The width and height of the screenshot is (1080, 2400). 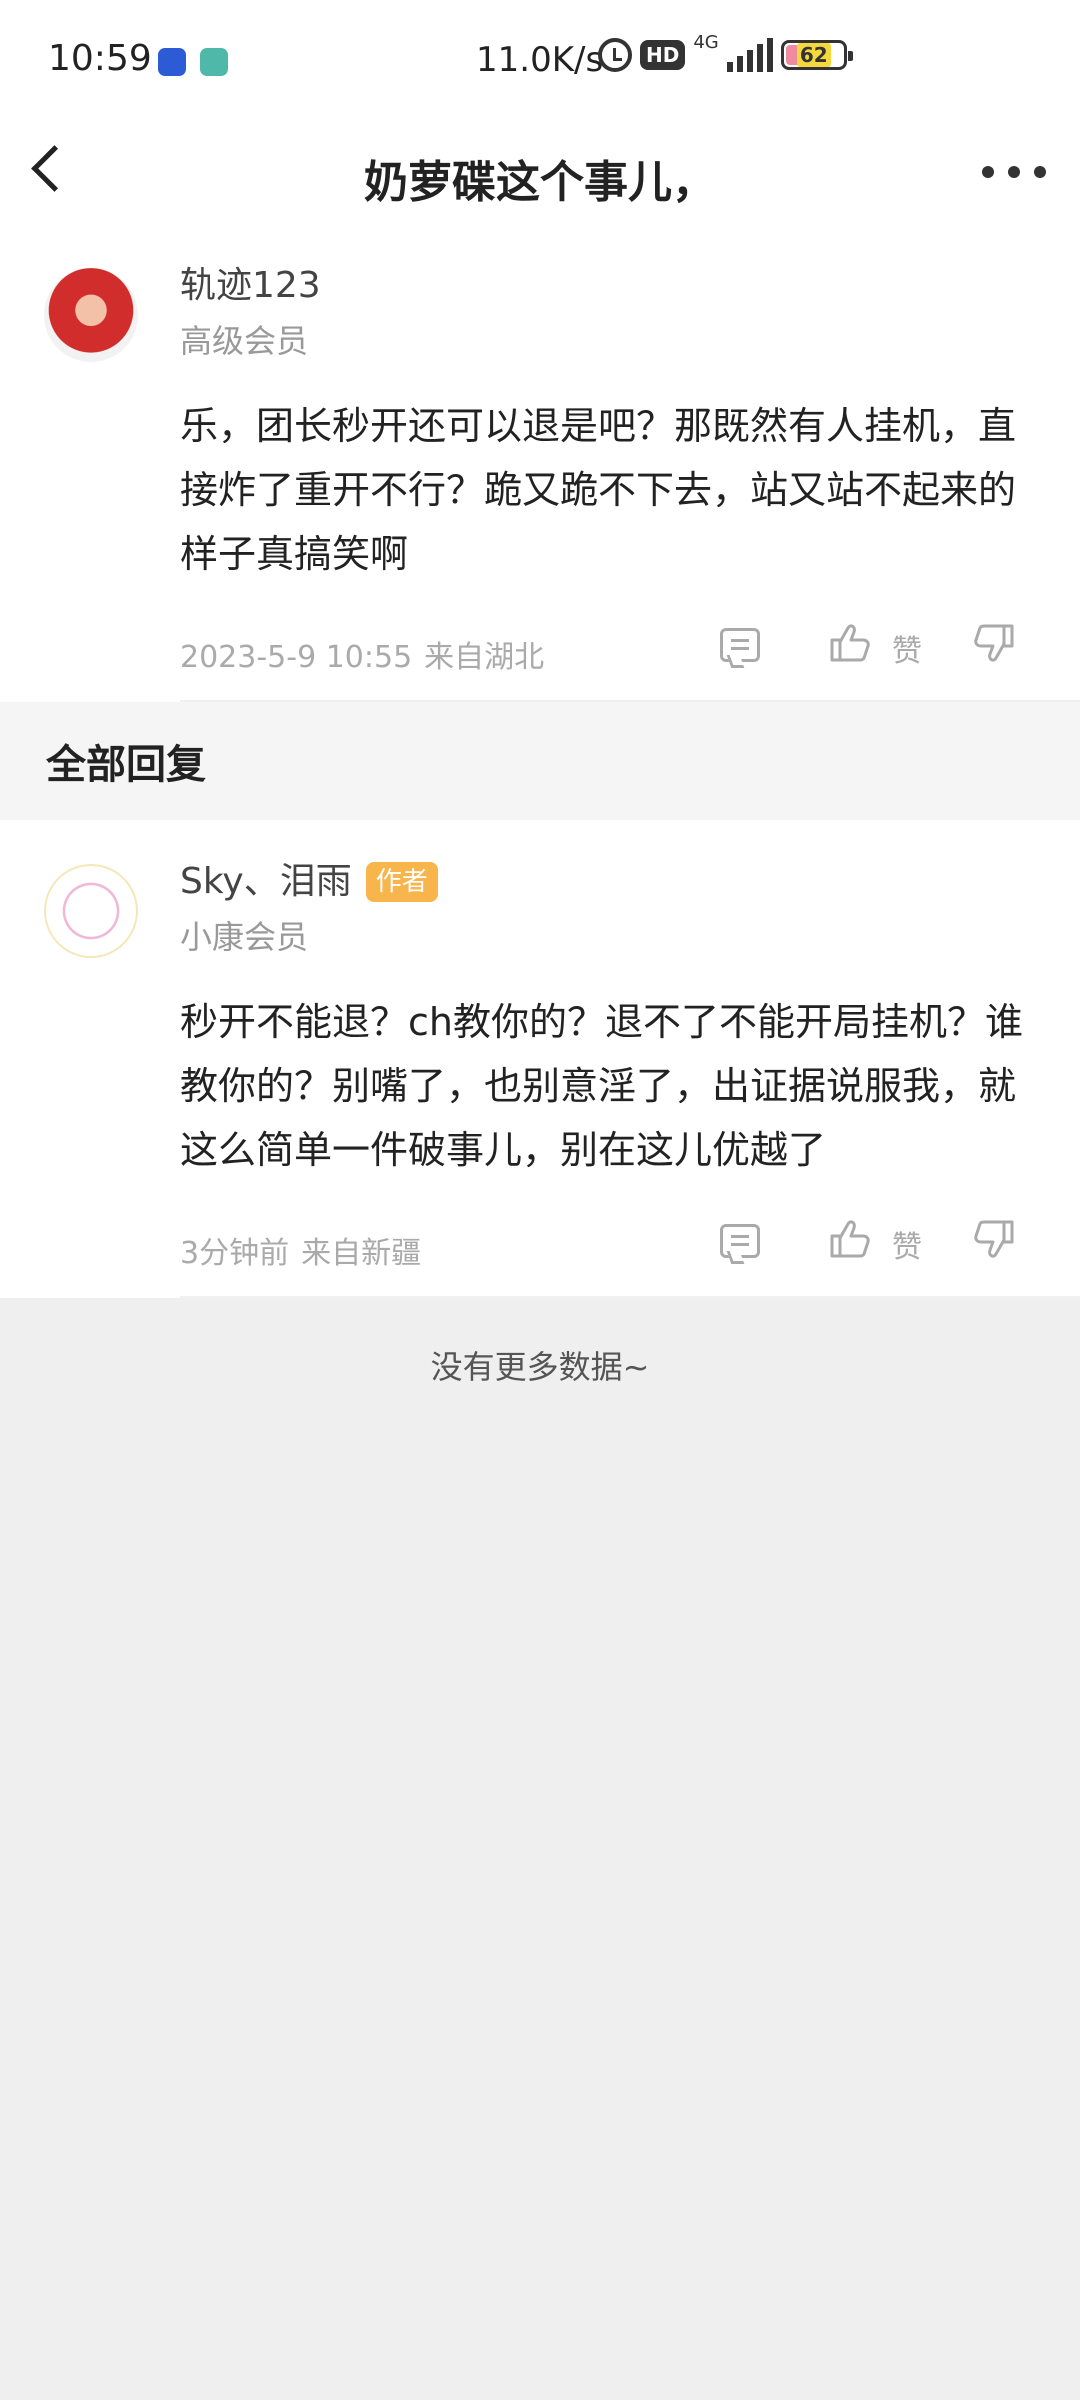 What do you see at coordinates (605, 882) in the screenshot?
I see `username: Sky、泪雨 作者` at bounding box center [605, 882].